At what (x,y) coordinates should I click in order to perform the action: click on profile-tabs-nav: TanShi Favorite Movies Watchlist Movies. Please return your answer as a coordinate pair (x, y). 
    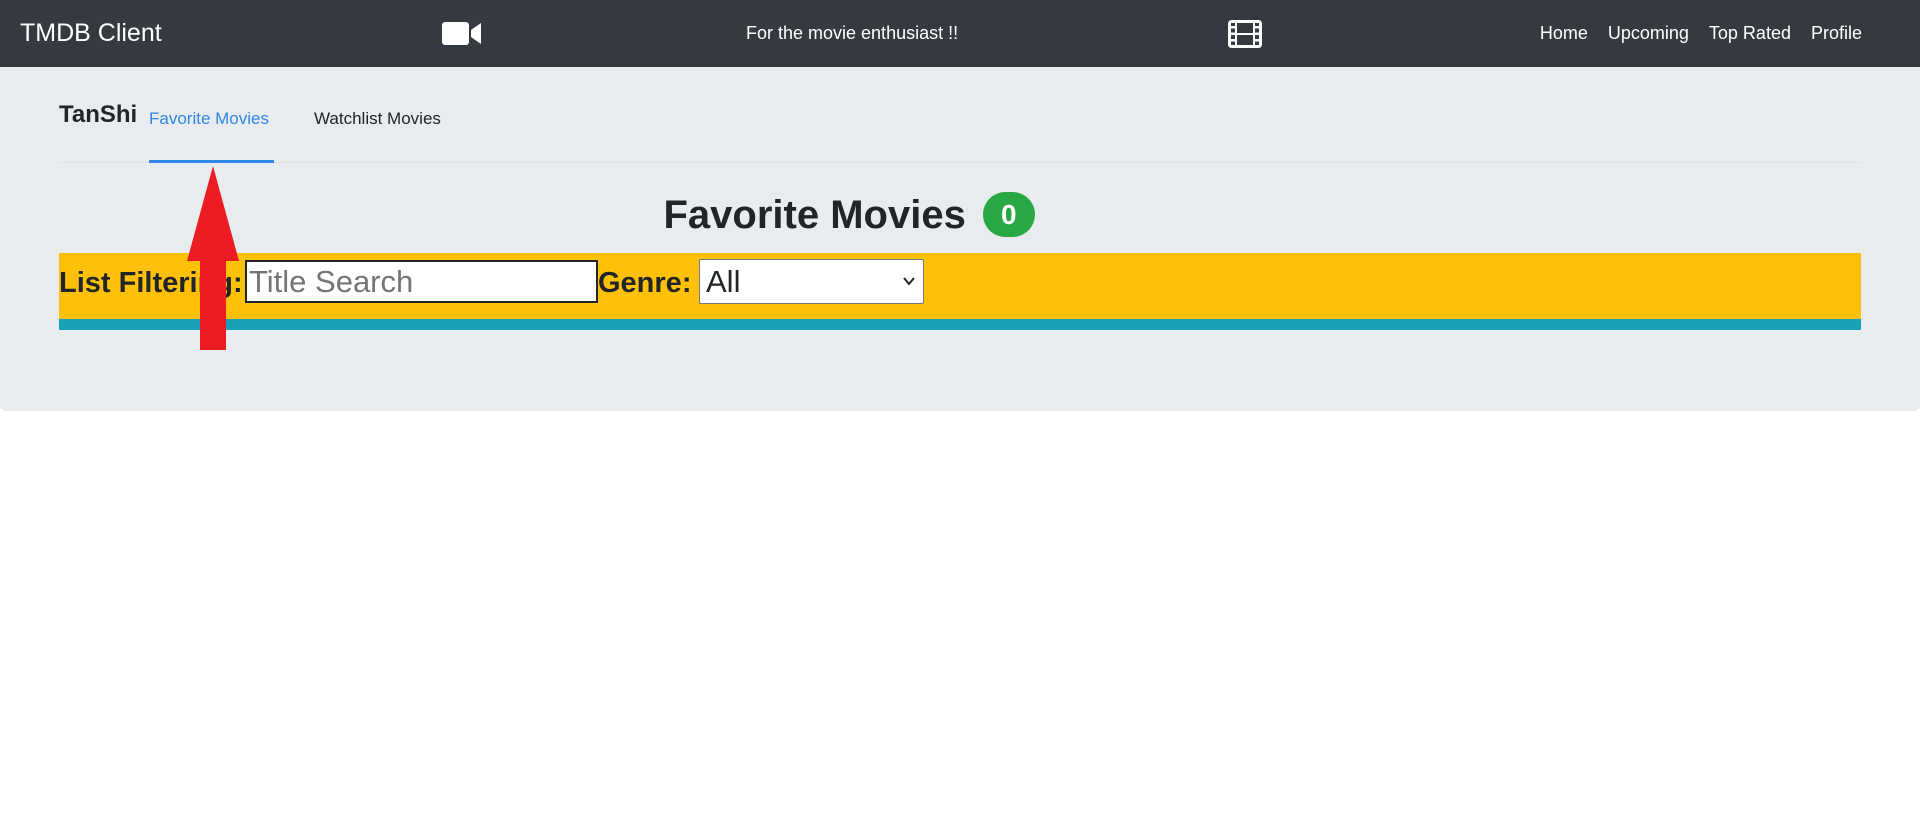
    Looking at the image, I should click on (960, 115).